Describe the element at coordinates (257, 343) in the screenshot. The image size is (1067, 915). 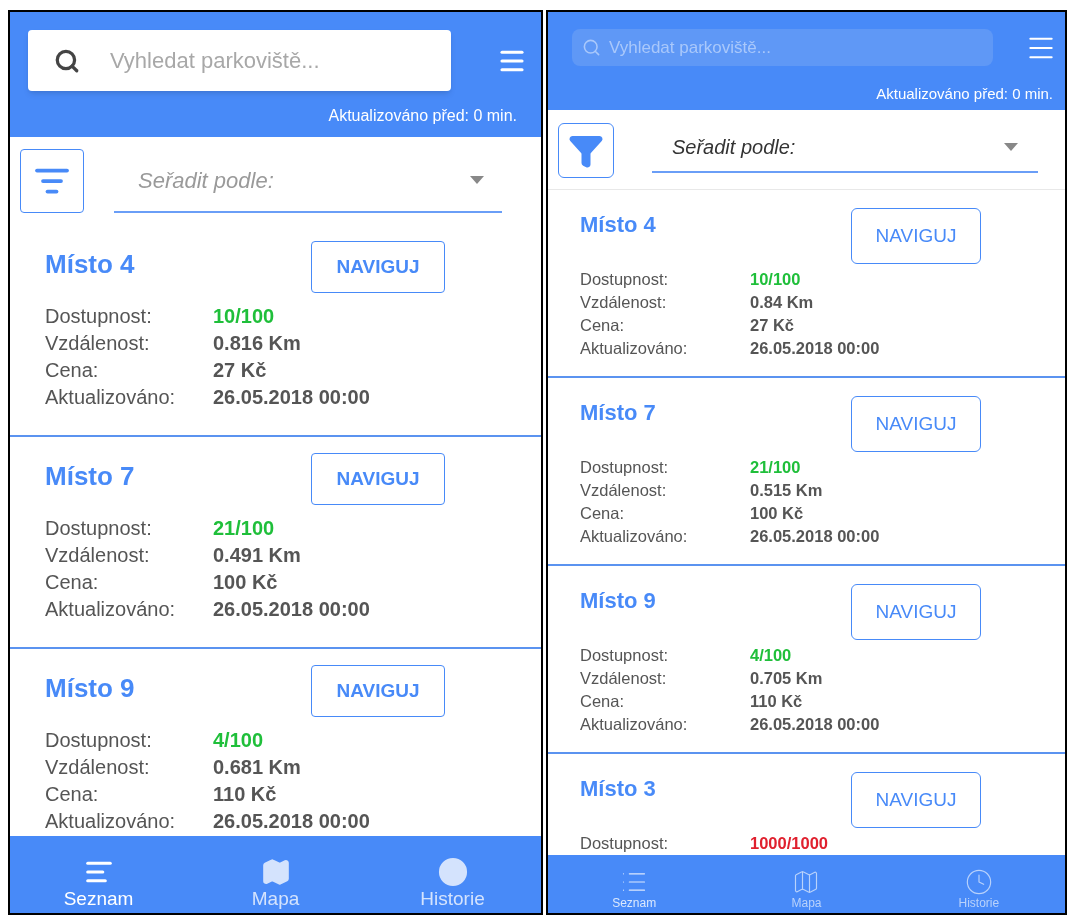
I see `field-value: 0.816 Km` at that location.